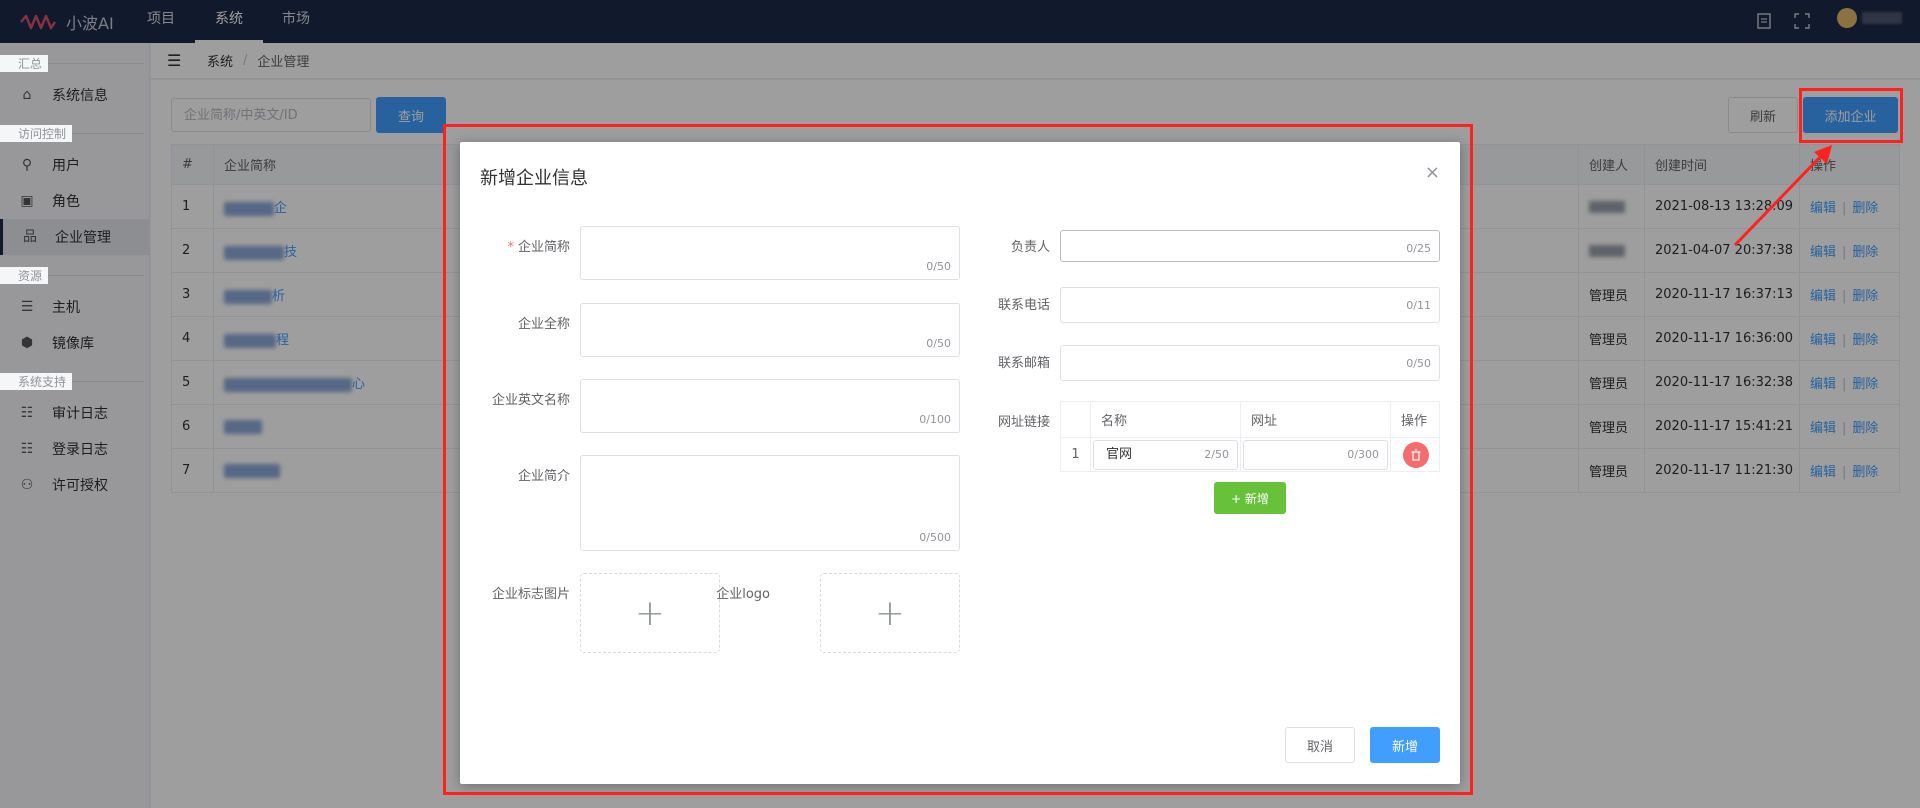  Describe the element at coordinates (1851, 115) in the screenshot. I see `highlight-add-button` at that location.